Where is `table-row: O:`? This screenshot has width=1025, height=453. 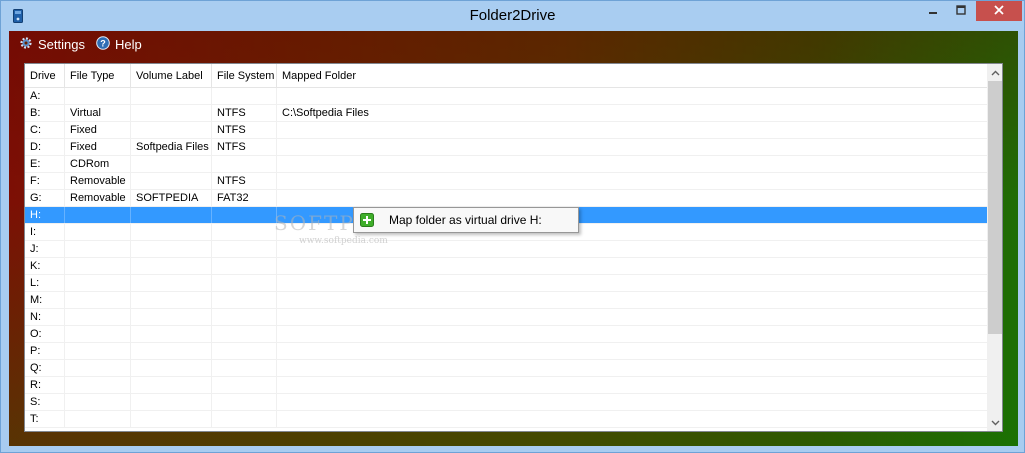 table-row: O: is located at coordinates (506, 334).